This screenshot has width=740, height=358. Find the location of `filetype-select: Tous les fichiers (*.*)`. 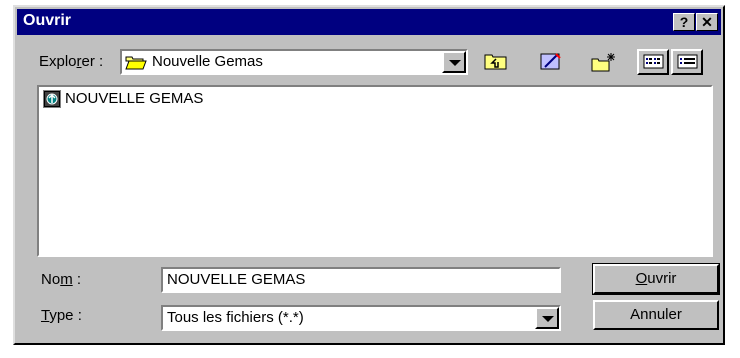

filetype-select: Tous les fichiers (*.*) is located at coordinates (361, 318).